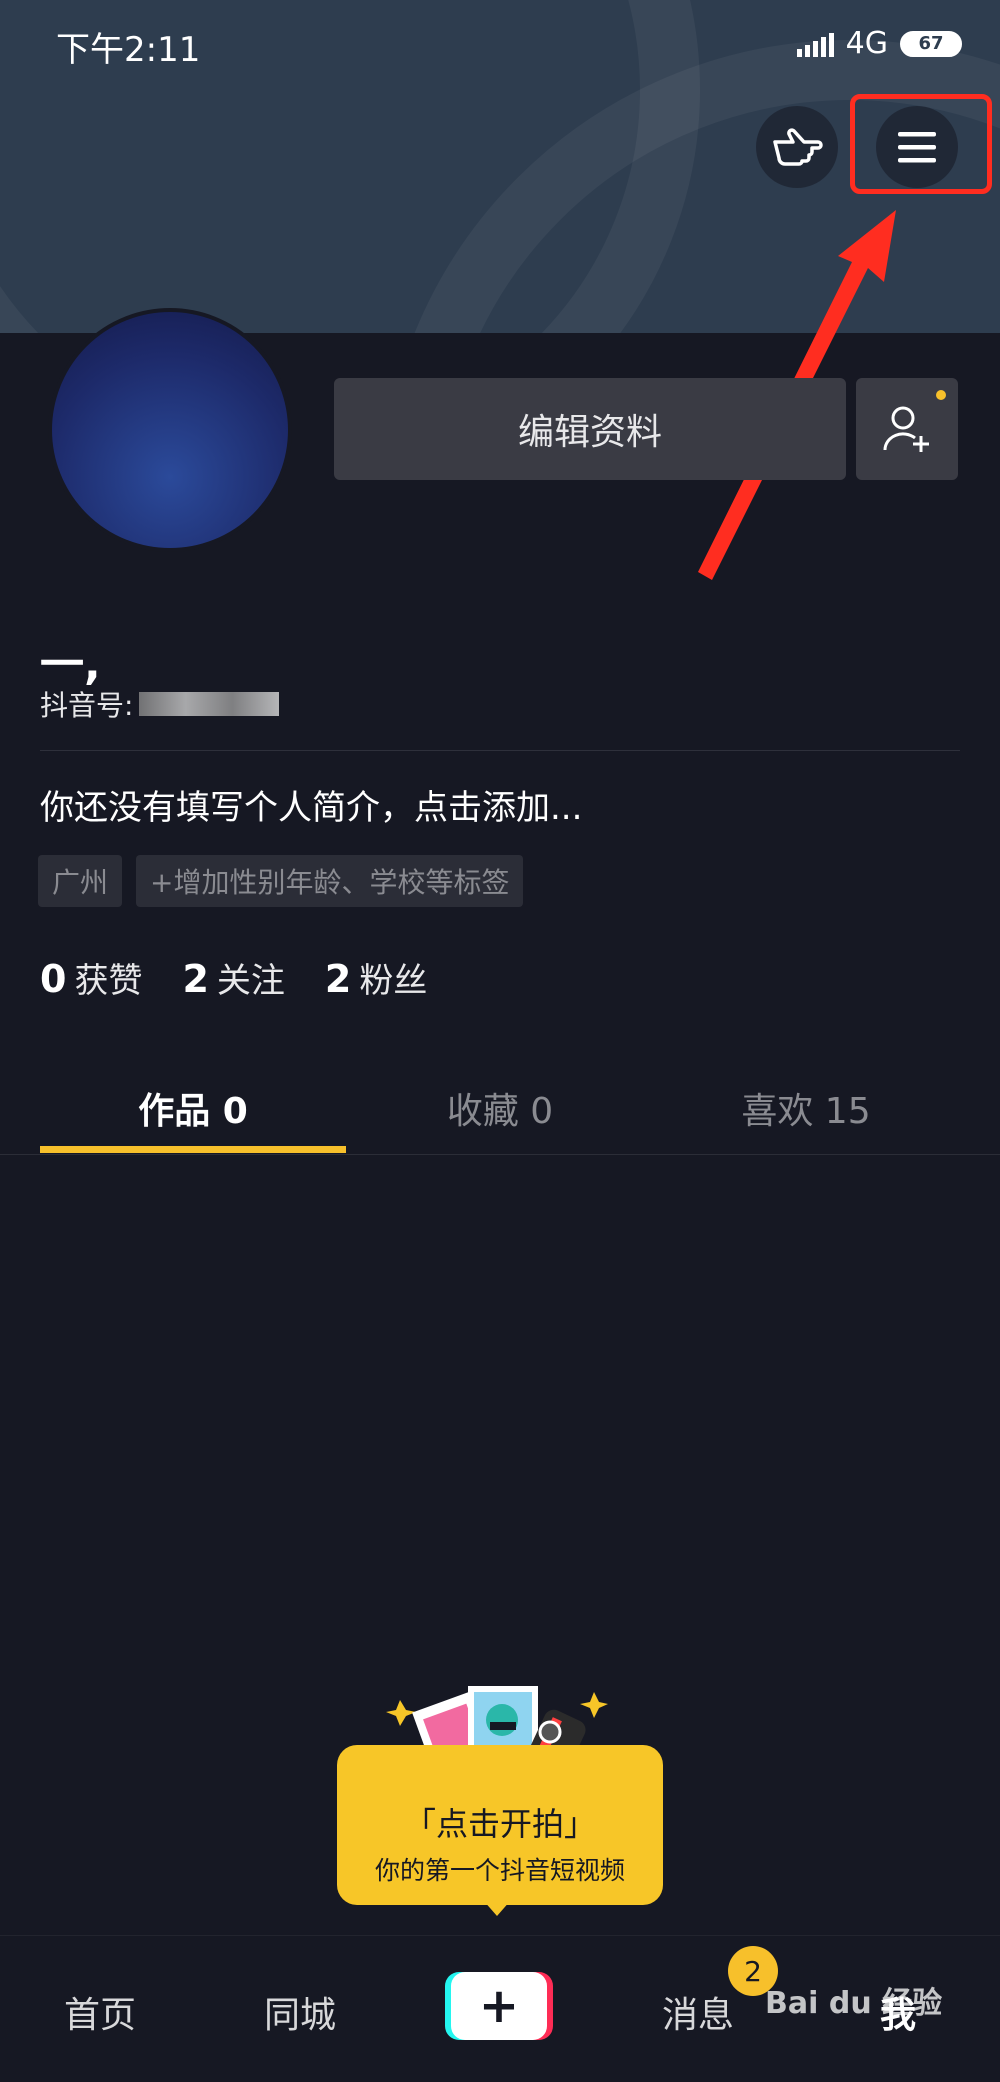 The height and width of the screenshot is (2082, 1000). Describe the element at coordinates (53, 979) in the screenshot. I see `stat-likes-value: 0` at that location.